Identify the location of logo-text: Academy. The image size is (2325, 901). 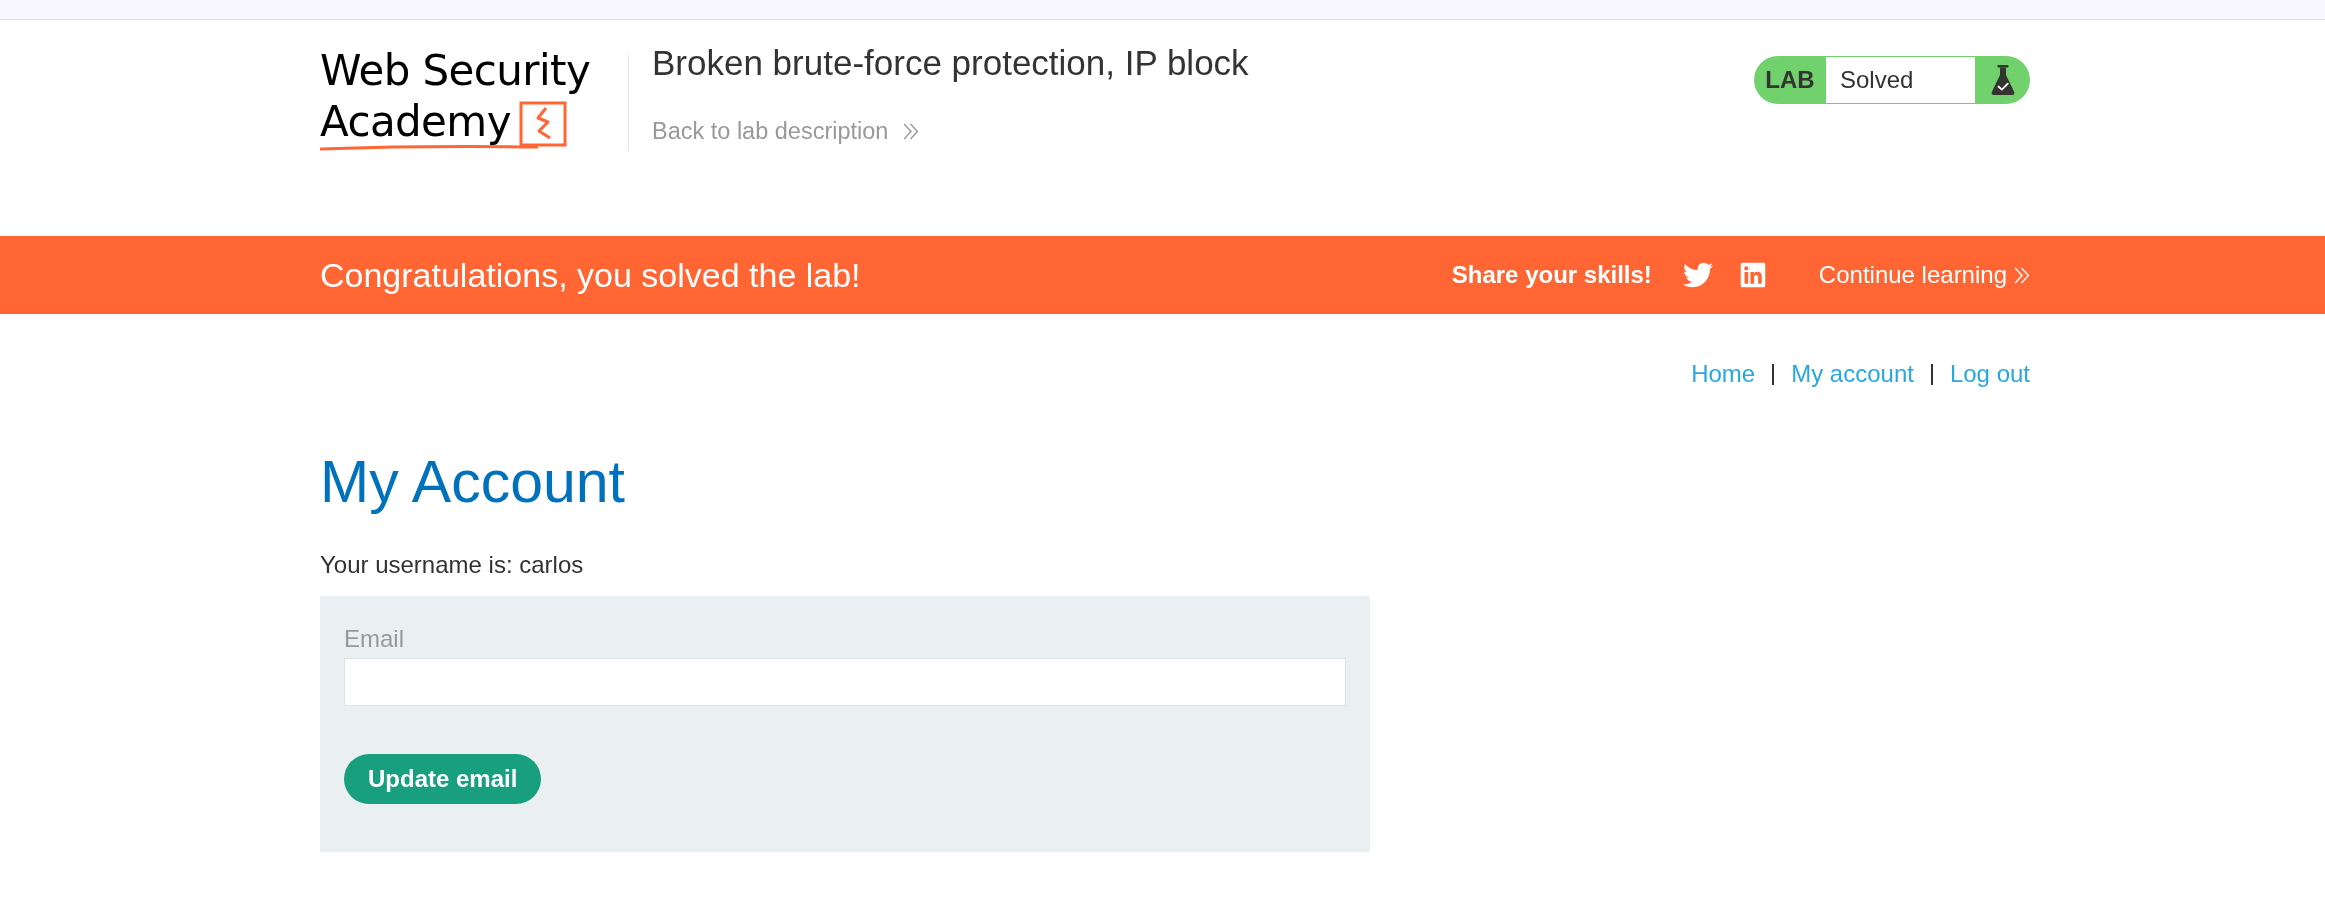
(415, 121).